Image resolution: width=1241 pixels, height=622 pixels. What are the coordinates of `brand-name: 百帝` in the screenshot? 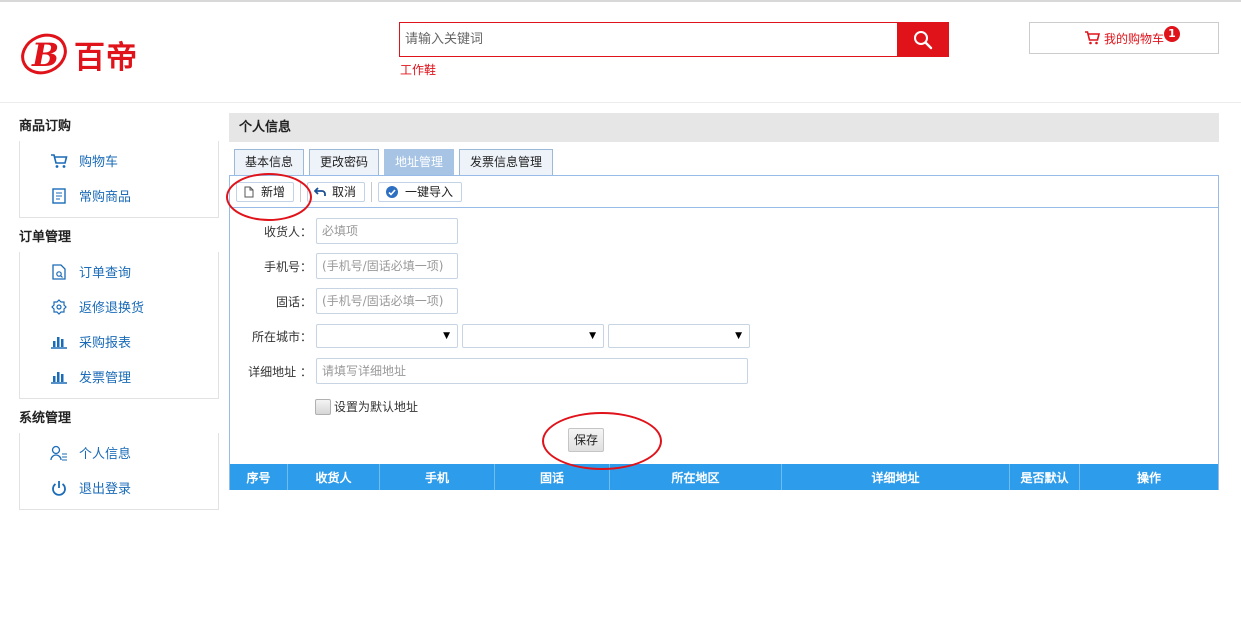 It's located at (106, 57).